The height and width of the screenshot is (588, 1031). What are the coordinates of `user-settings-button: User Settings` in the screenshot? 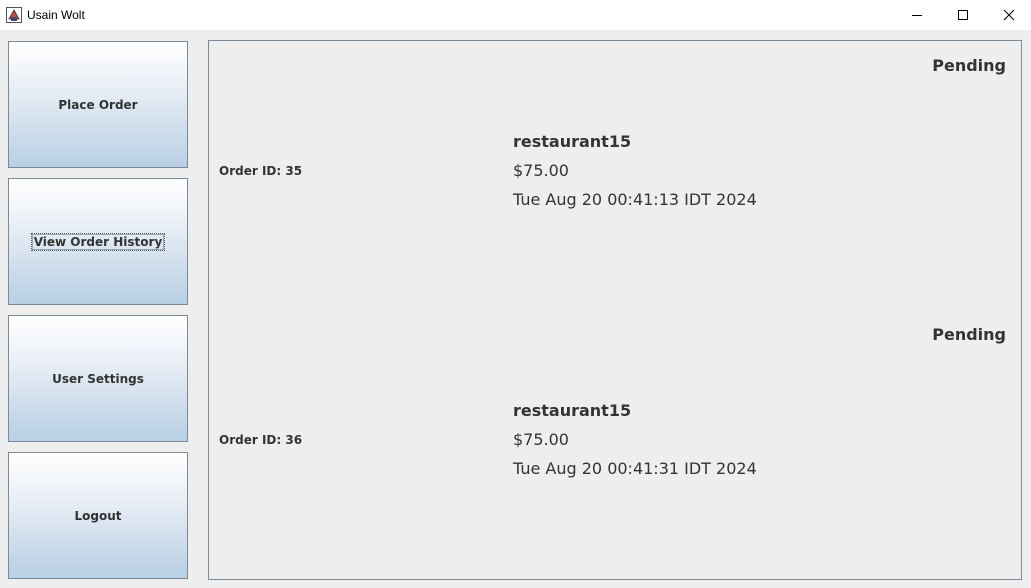 It's located at (98, 378).